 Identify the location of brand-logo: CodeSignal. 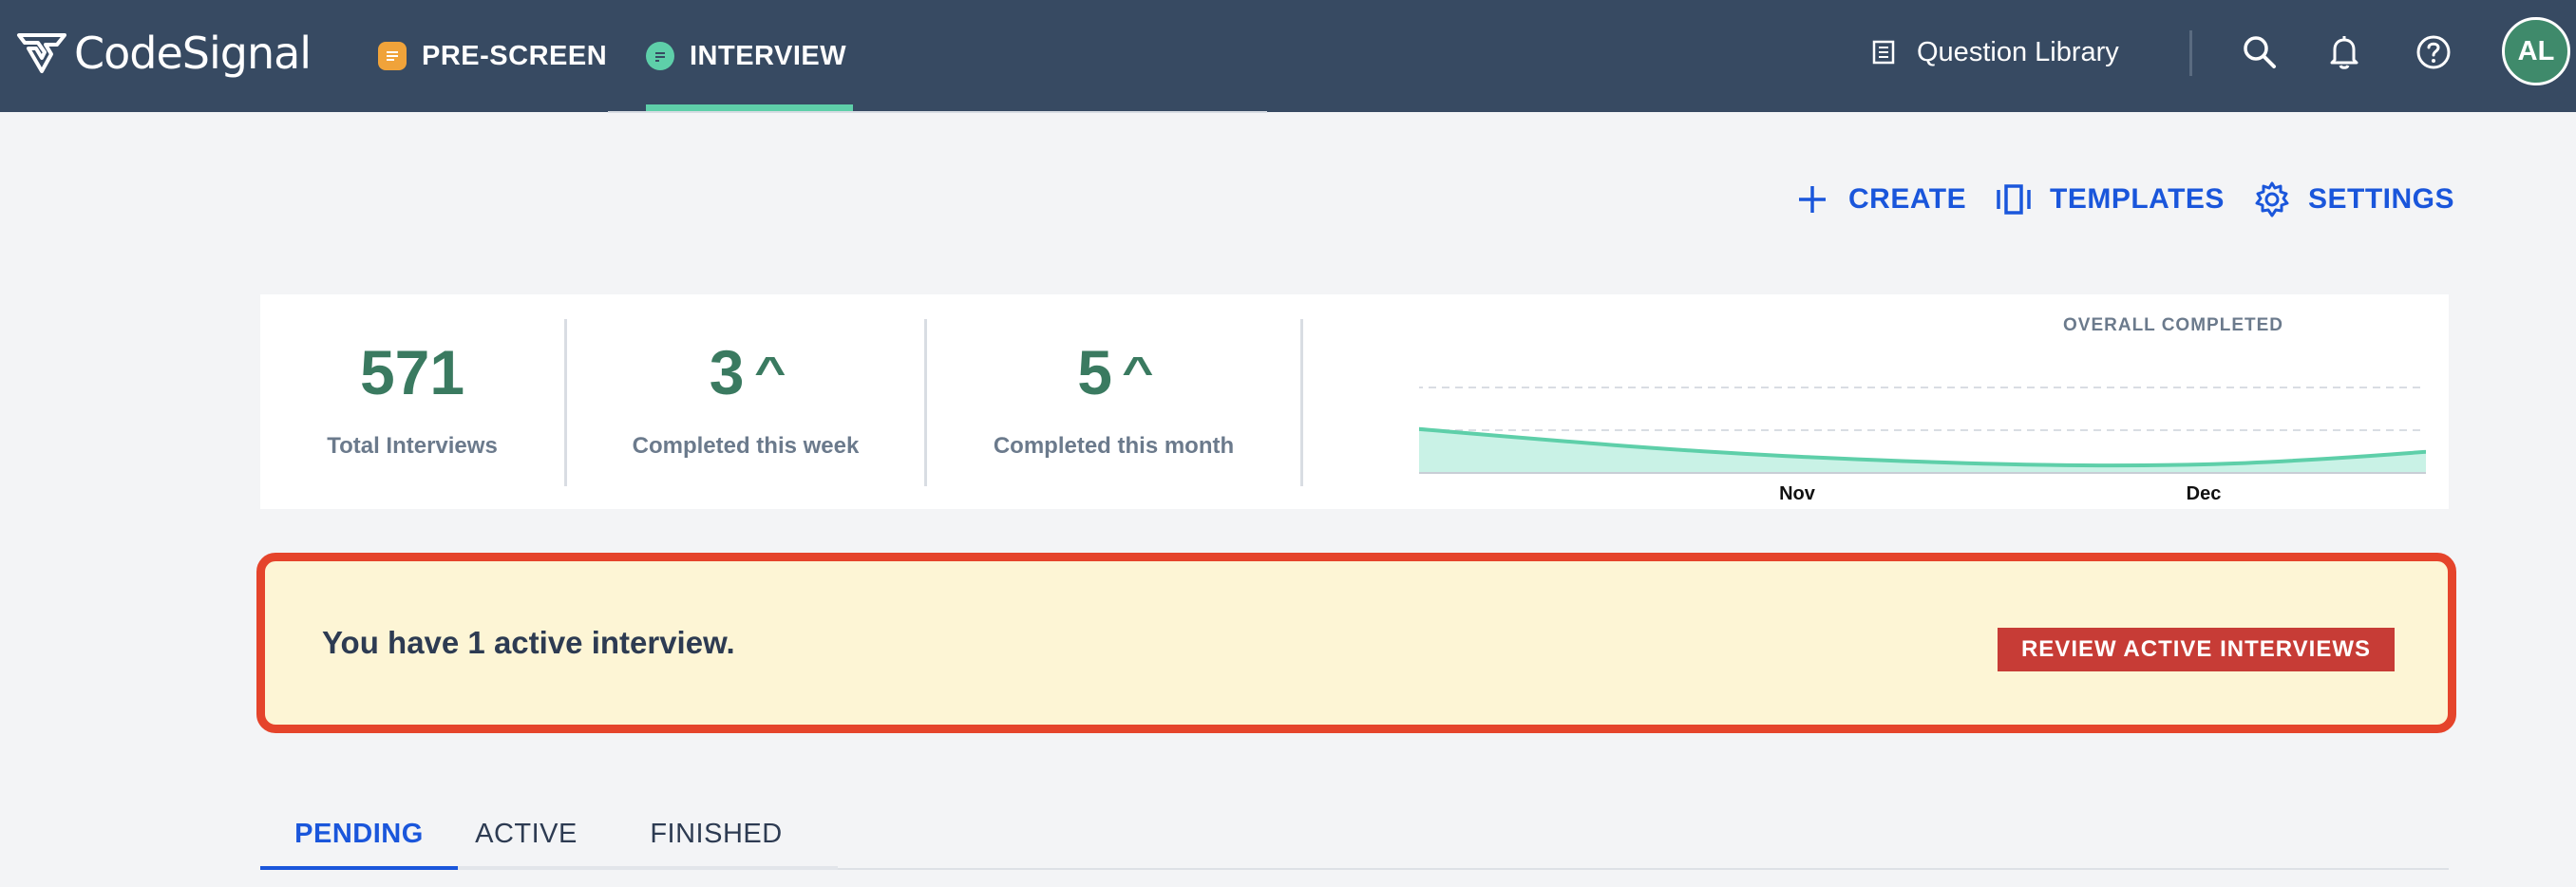
(163, 53).